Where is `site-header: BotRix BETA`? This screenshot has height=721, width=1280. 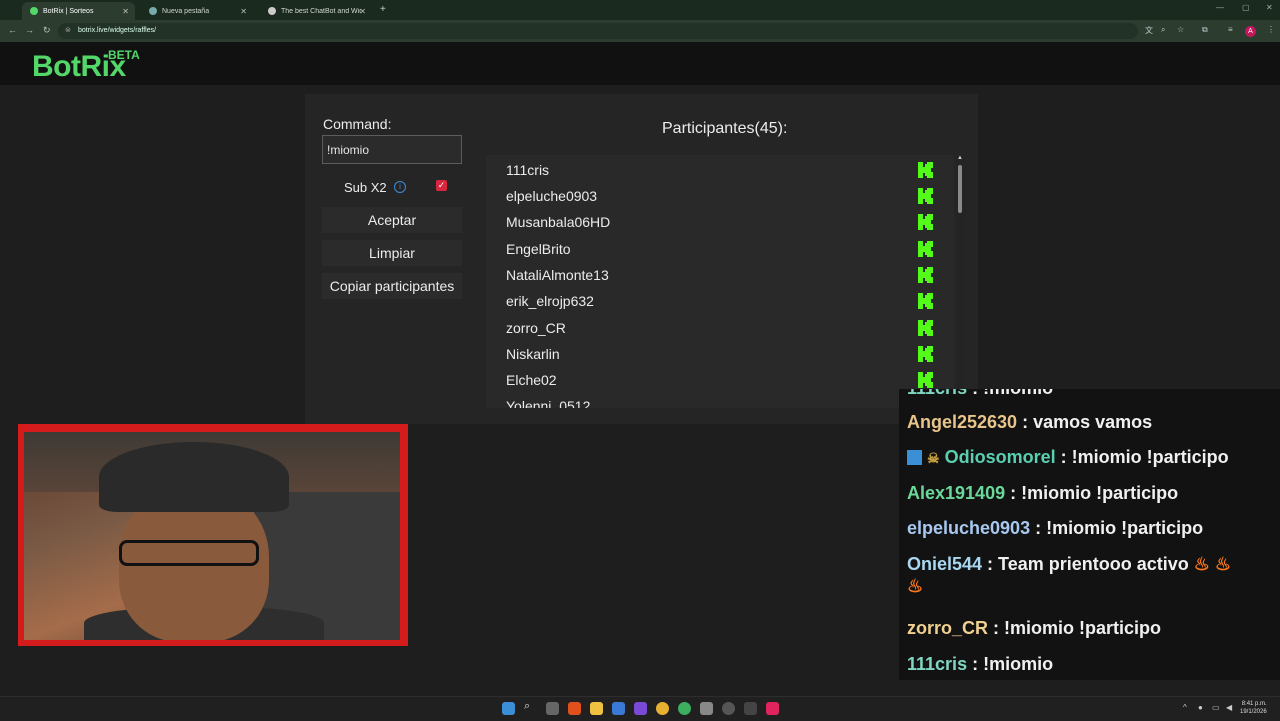 site-header: BotRix BETA is located at coordinates (640, 63).